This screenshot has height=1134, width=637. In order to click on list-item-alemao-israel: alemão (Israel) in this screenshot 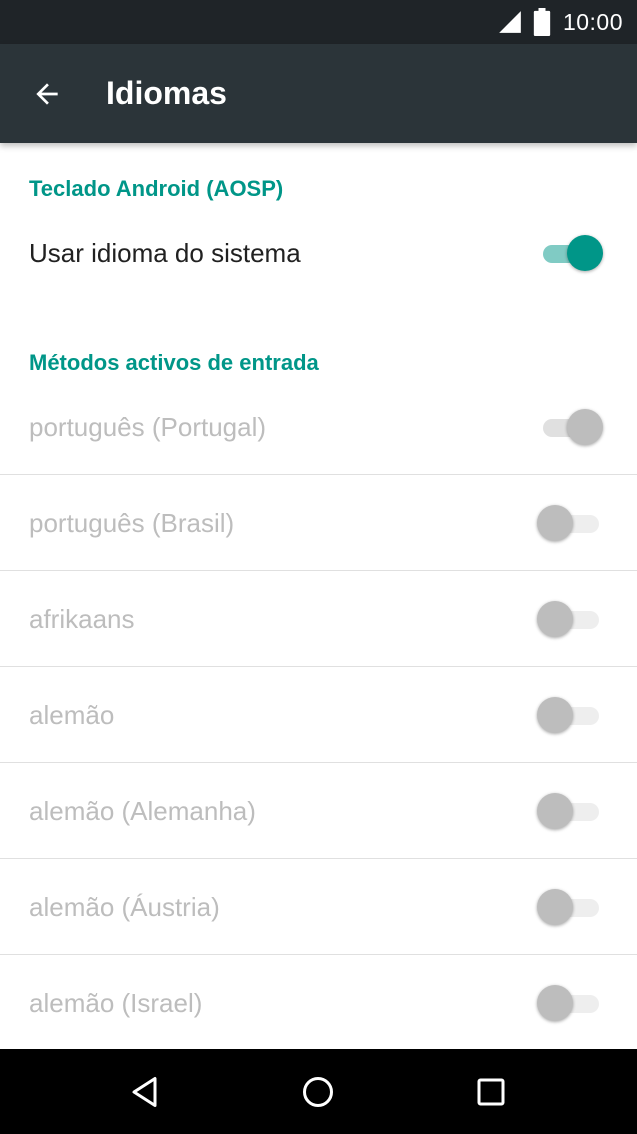, I will do `click(318, 1002)`.